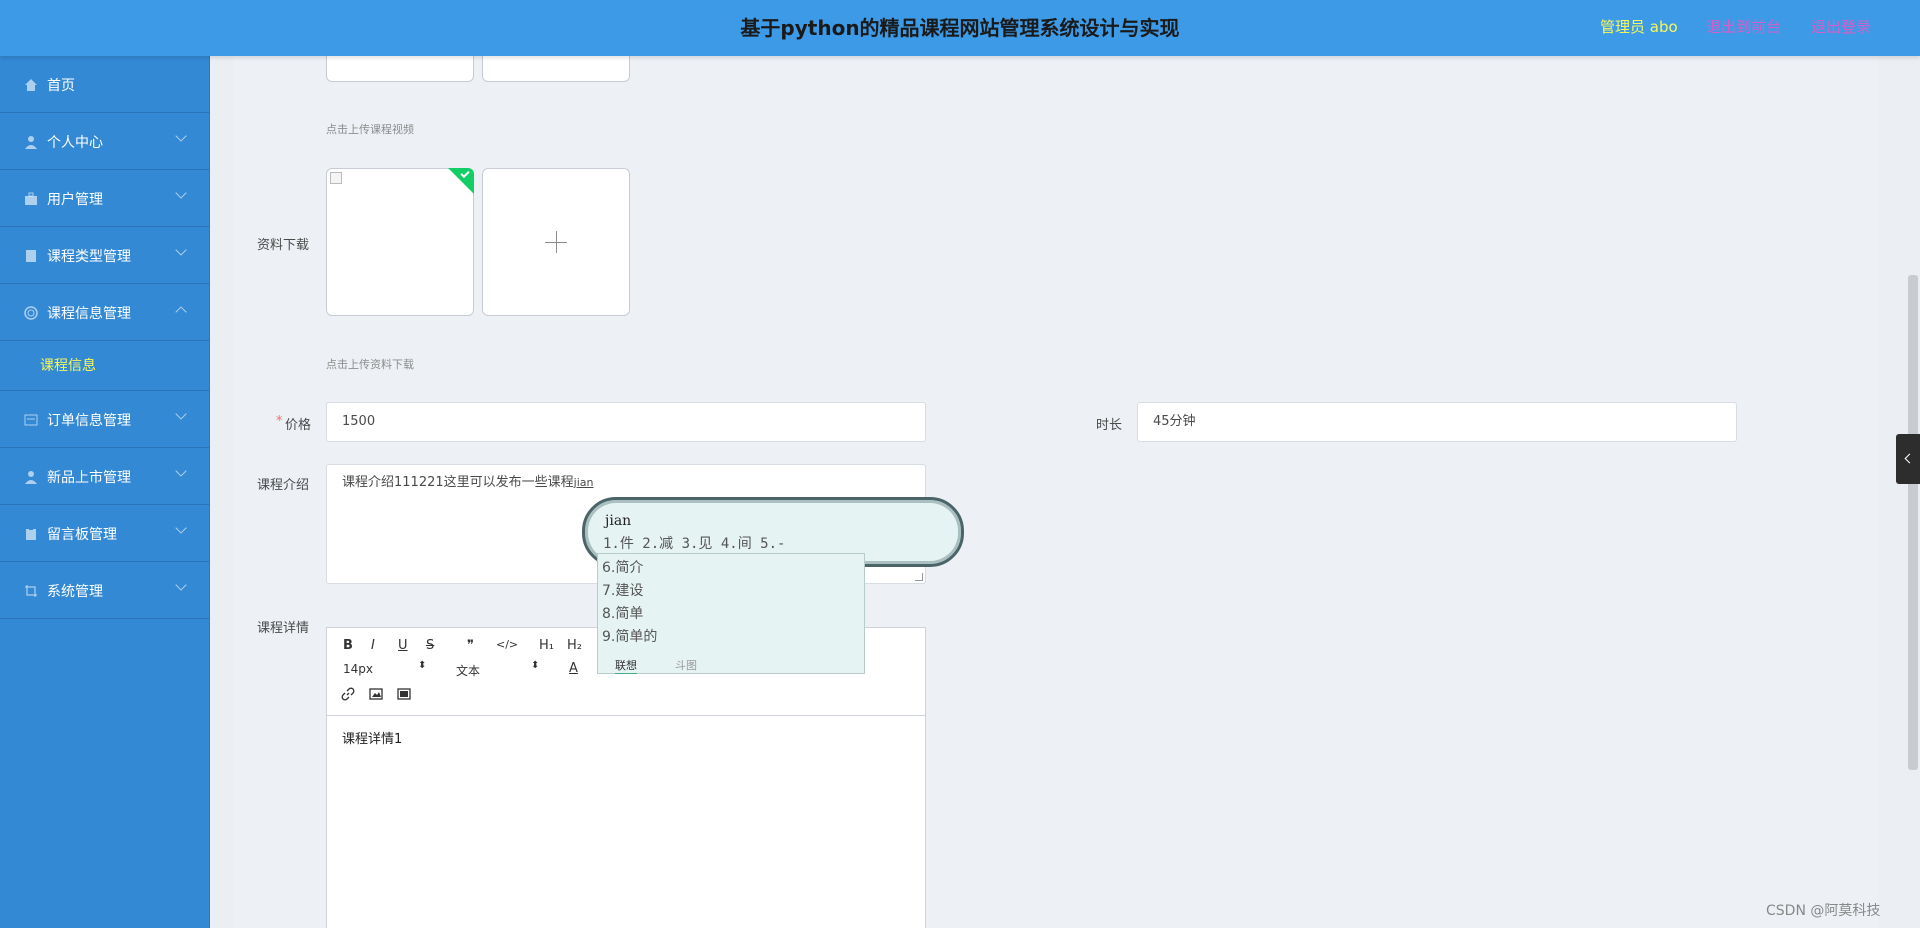  I want to click on sidebar-item-users: 用户管理, so click(104, 198).